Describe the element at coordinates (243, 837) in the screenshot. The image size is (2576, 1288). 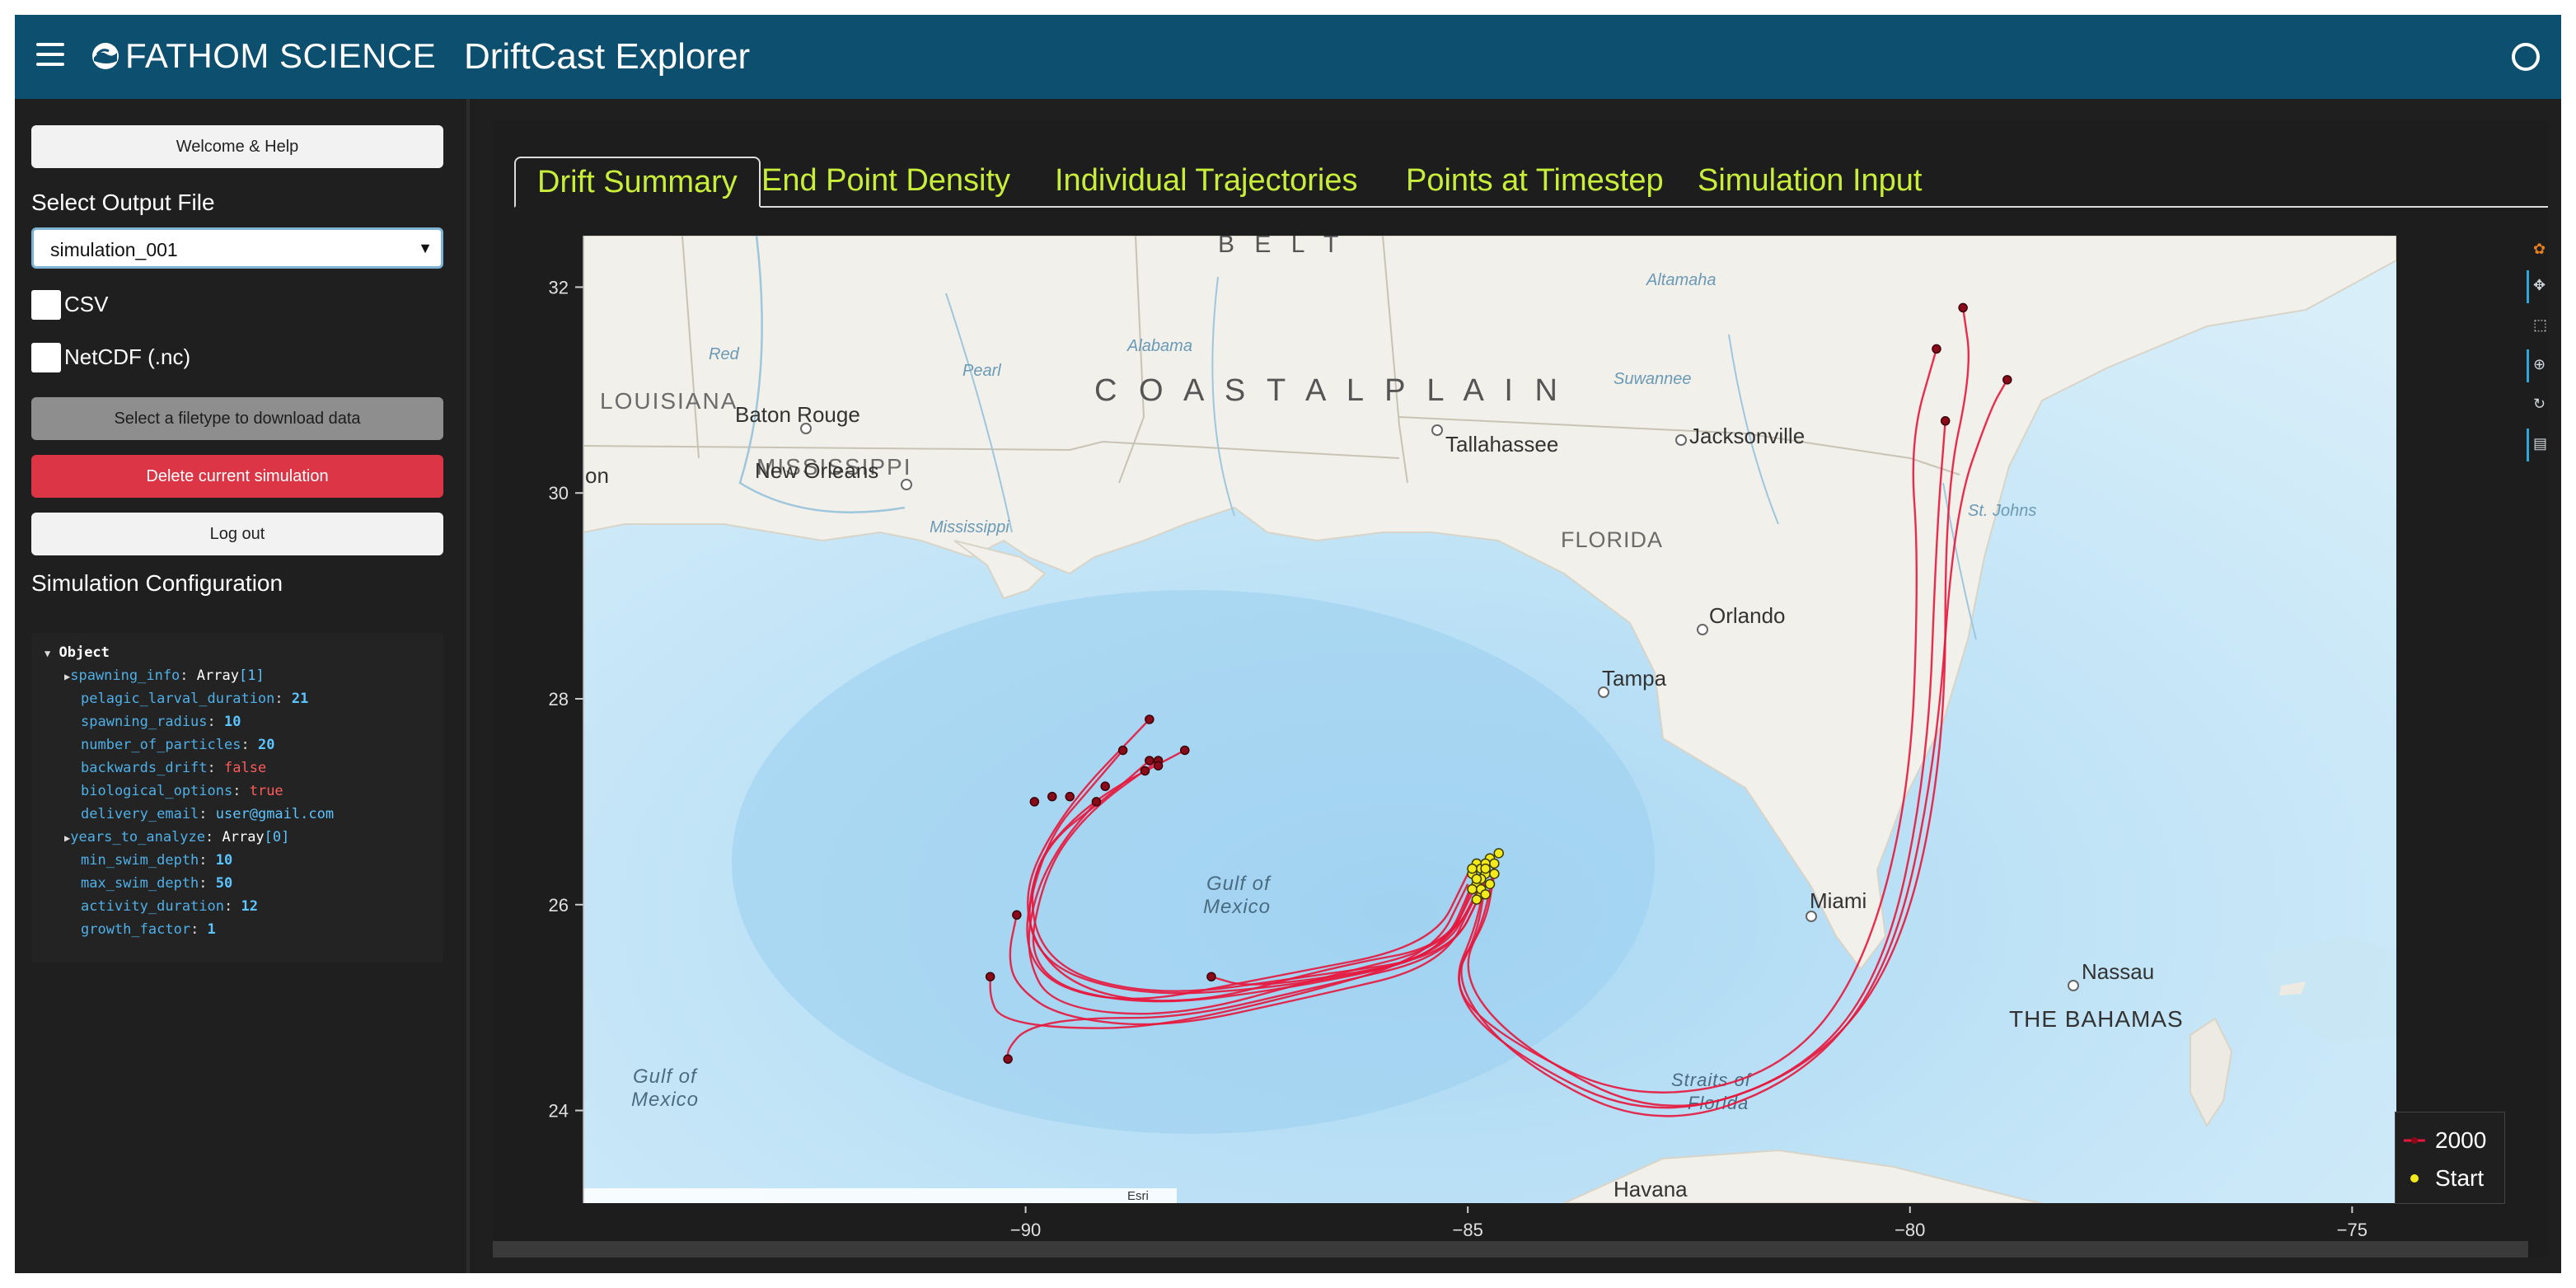
I see `json-value: Array` at that location.